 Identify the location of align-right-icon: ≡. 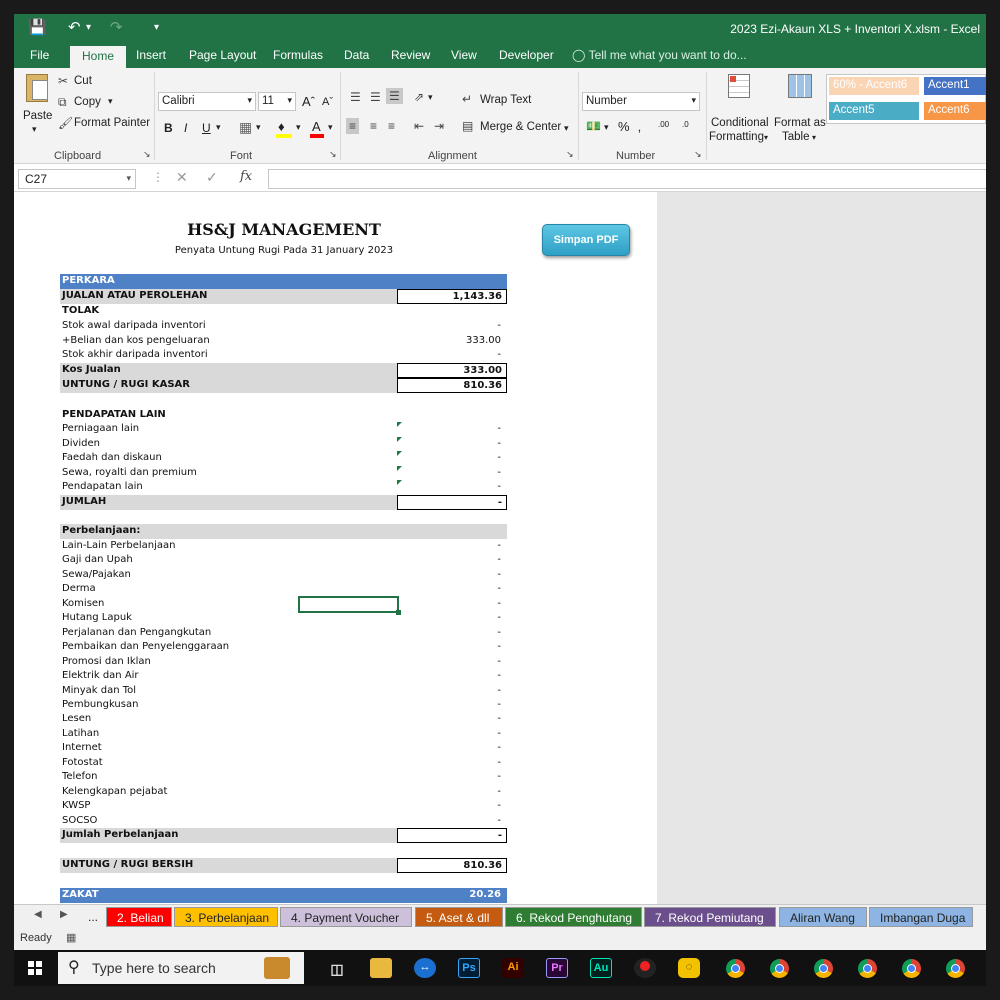
(391, 126).